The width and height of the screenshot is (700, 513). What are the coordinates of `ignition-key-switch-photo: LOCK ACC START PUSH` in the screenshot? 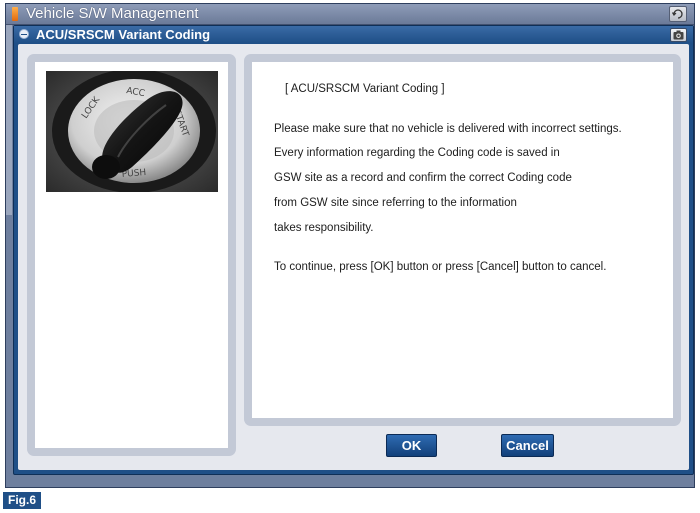 It's located at (132, 131).